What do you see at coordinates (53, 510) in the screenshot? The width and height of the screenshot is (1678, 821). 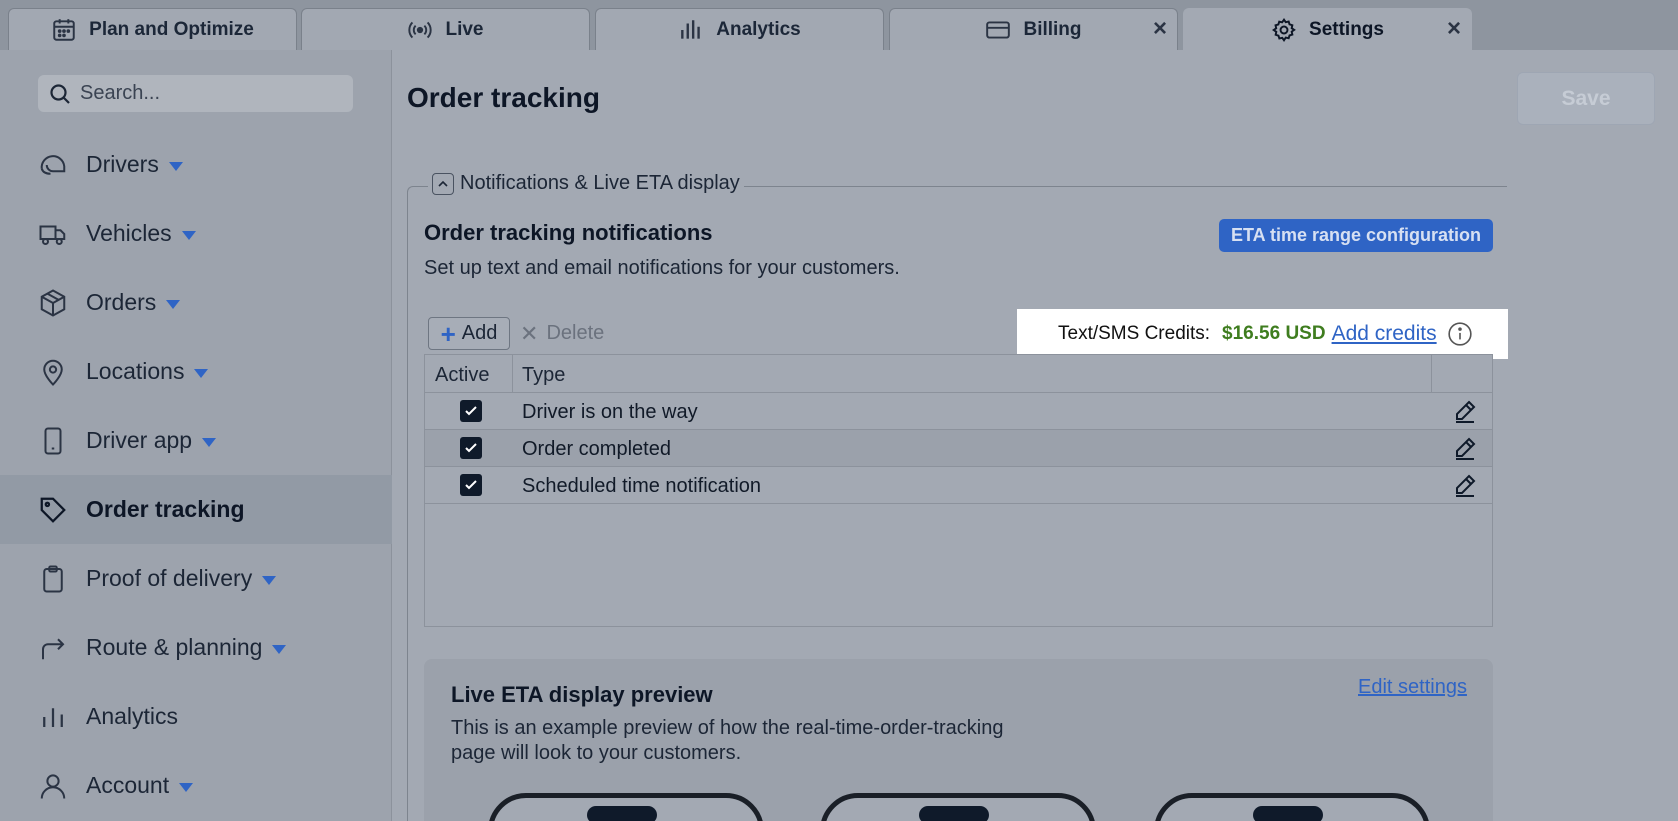 I see `tag-icon` at bounding box center [53, 510].